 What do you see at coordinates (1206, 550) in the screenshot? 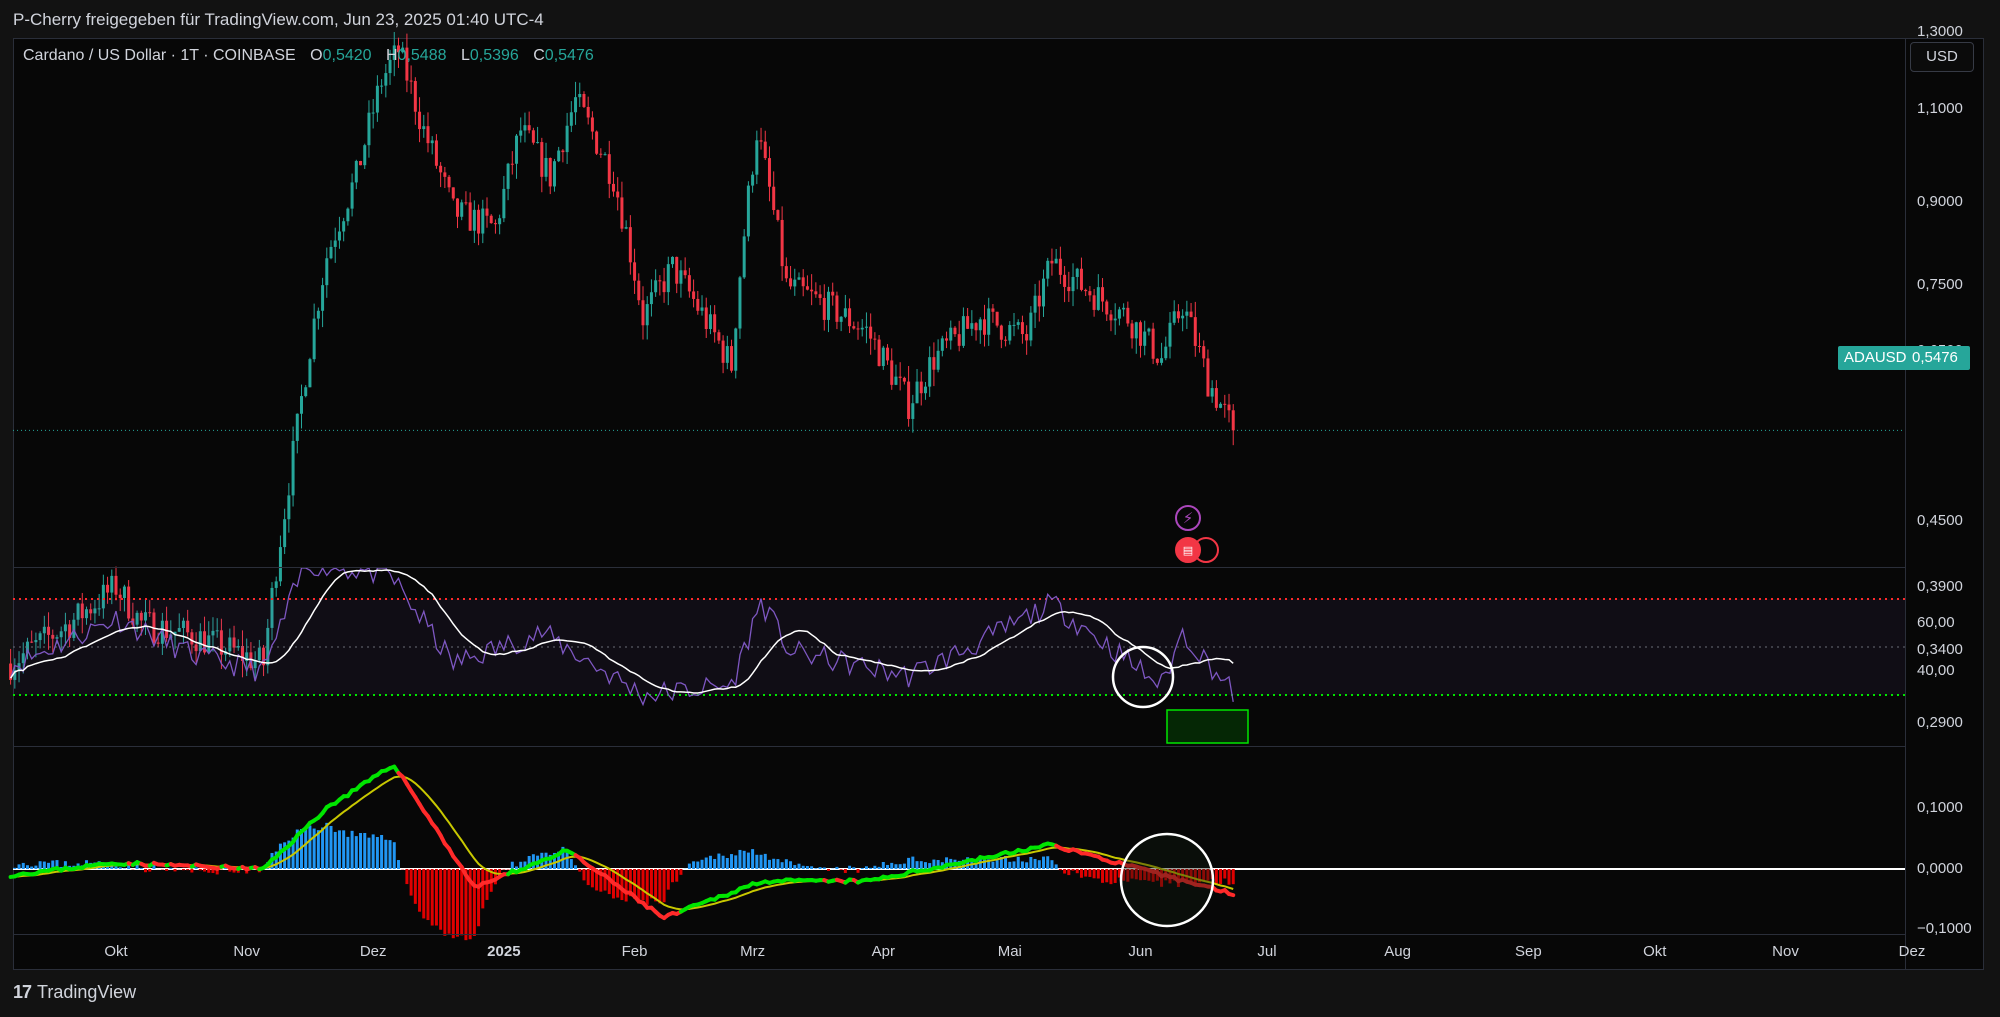
I see `event-stack-icon` at bounding box center [1206, 550].